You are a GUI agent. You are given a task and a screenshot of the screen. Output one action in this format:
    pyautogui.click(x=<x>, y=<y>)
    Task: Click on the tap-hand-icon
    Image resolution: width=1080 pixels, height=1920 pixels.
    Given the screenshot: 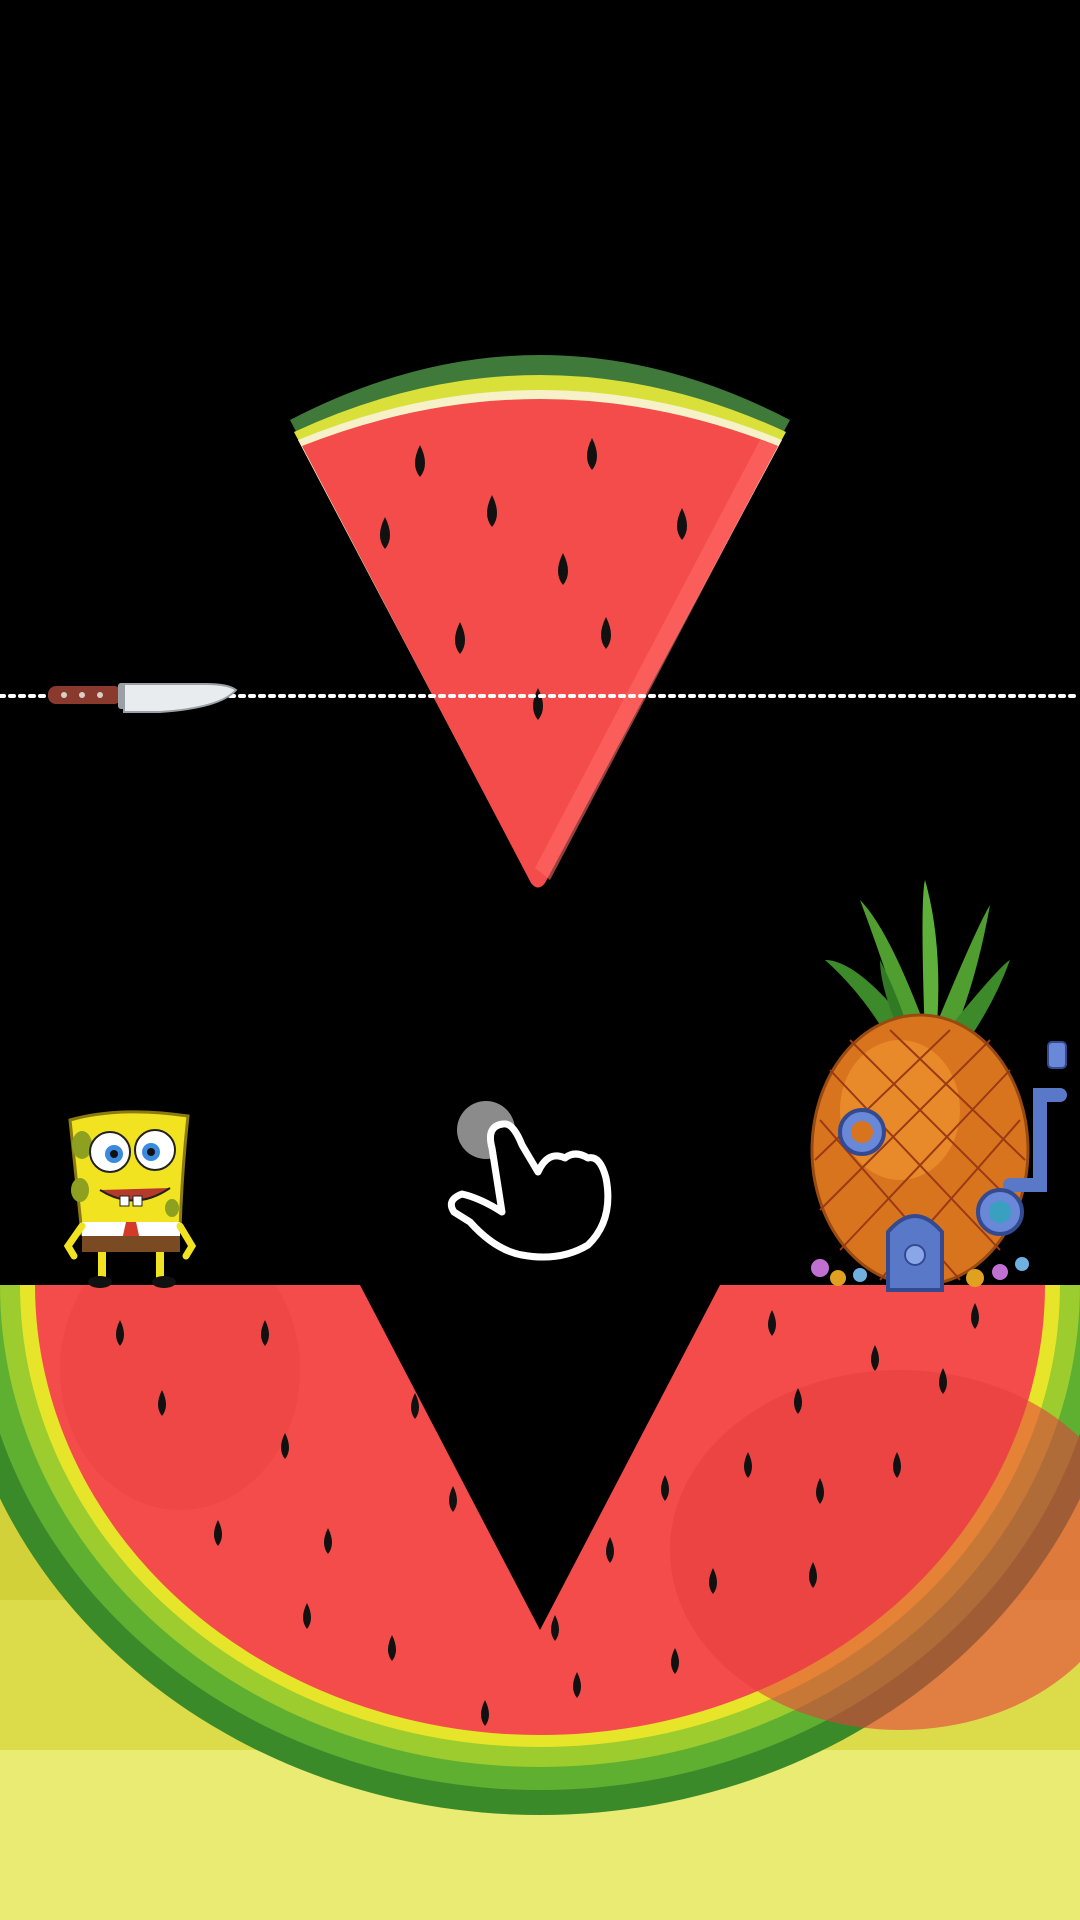 What is the action you would take?
    pyautogui.click(x=529, y=1181)
    